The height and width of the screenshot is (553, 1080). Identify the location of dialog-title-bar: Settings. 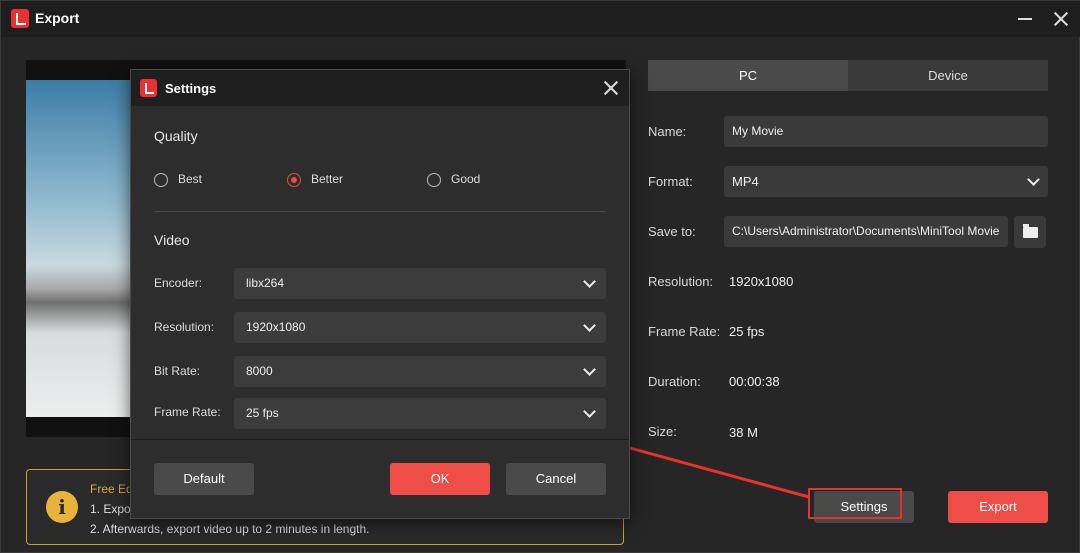
(380, 88).